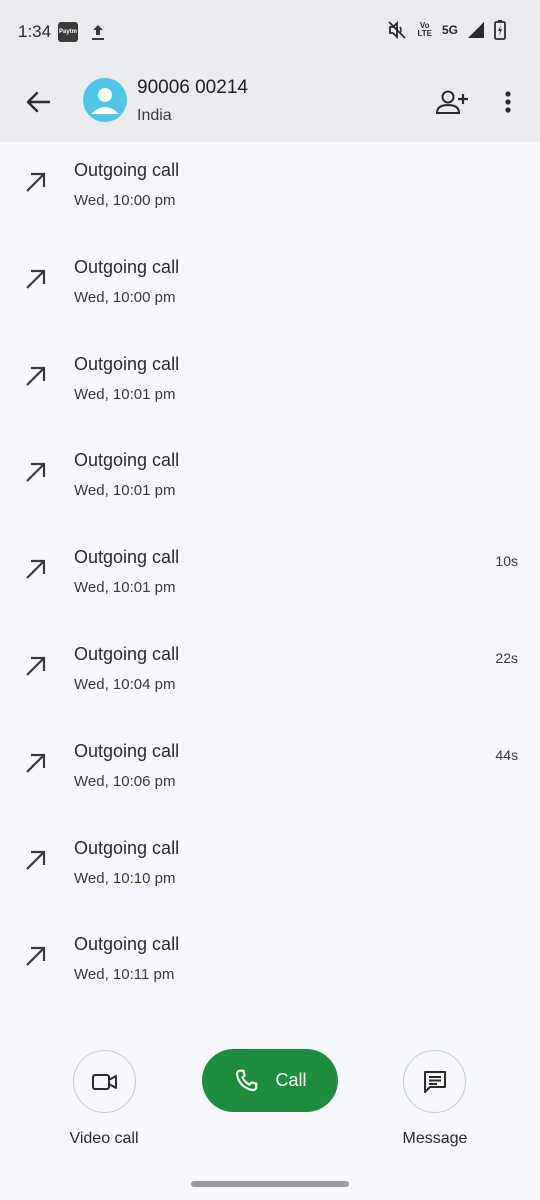 The image size is (540, 1200). I want to click on status-time: 1:34, so click(35, 31).